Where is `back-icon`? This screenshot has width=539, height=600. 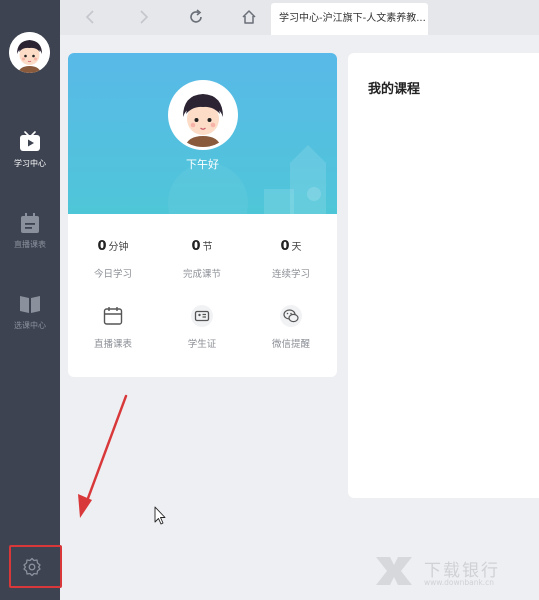 back-icon is located at coordinates (91, 17).